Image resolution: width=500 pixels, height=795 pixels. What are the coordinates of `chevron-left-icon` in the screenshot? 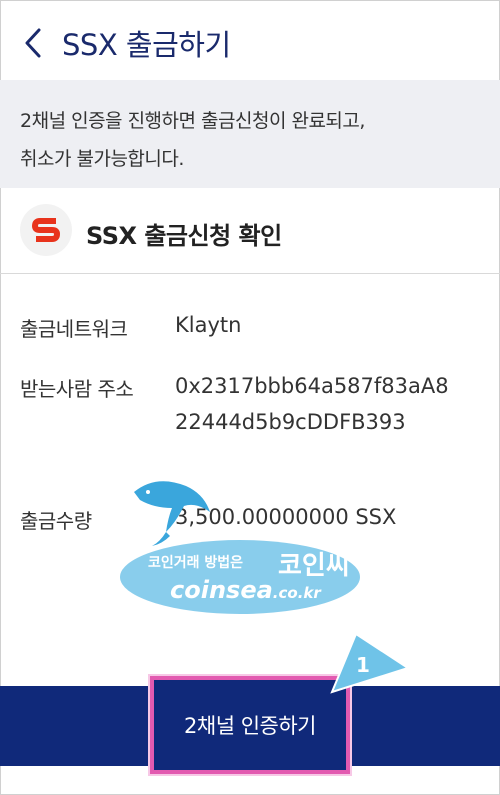 It's located at (33, 43).